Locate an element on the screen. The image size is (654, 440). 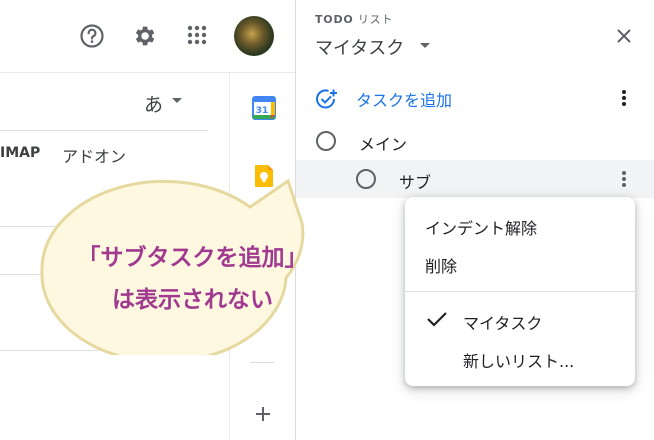
side-rail: 31 is located at coordinates (262, 256).